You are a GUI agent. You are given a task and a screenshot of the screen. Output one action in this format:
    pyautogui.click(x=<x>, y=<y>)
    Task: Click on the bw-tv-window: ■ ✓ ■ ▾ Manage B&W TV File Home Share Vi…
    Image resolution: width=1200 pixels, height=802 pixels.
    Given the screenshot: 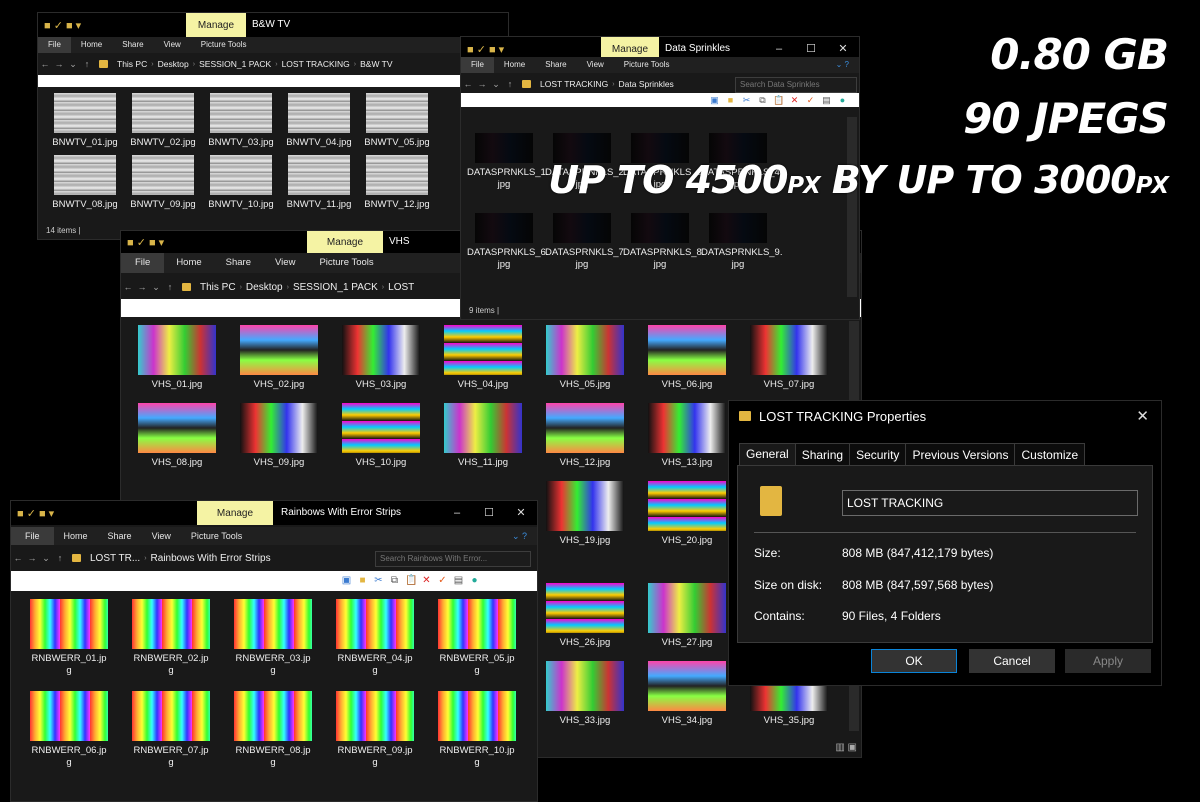 What is the action you would take?
    pyautogui.click(x=273, y=126)
    